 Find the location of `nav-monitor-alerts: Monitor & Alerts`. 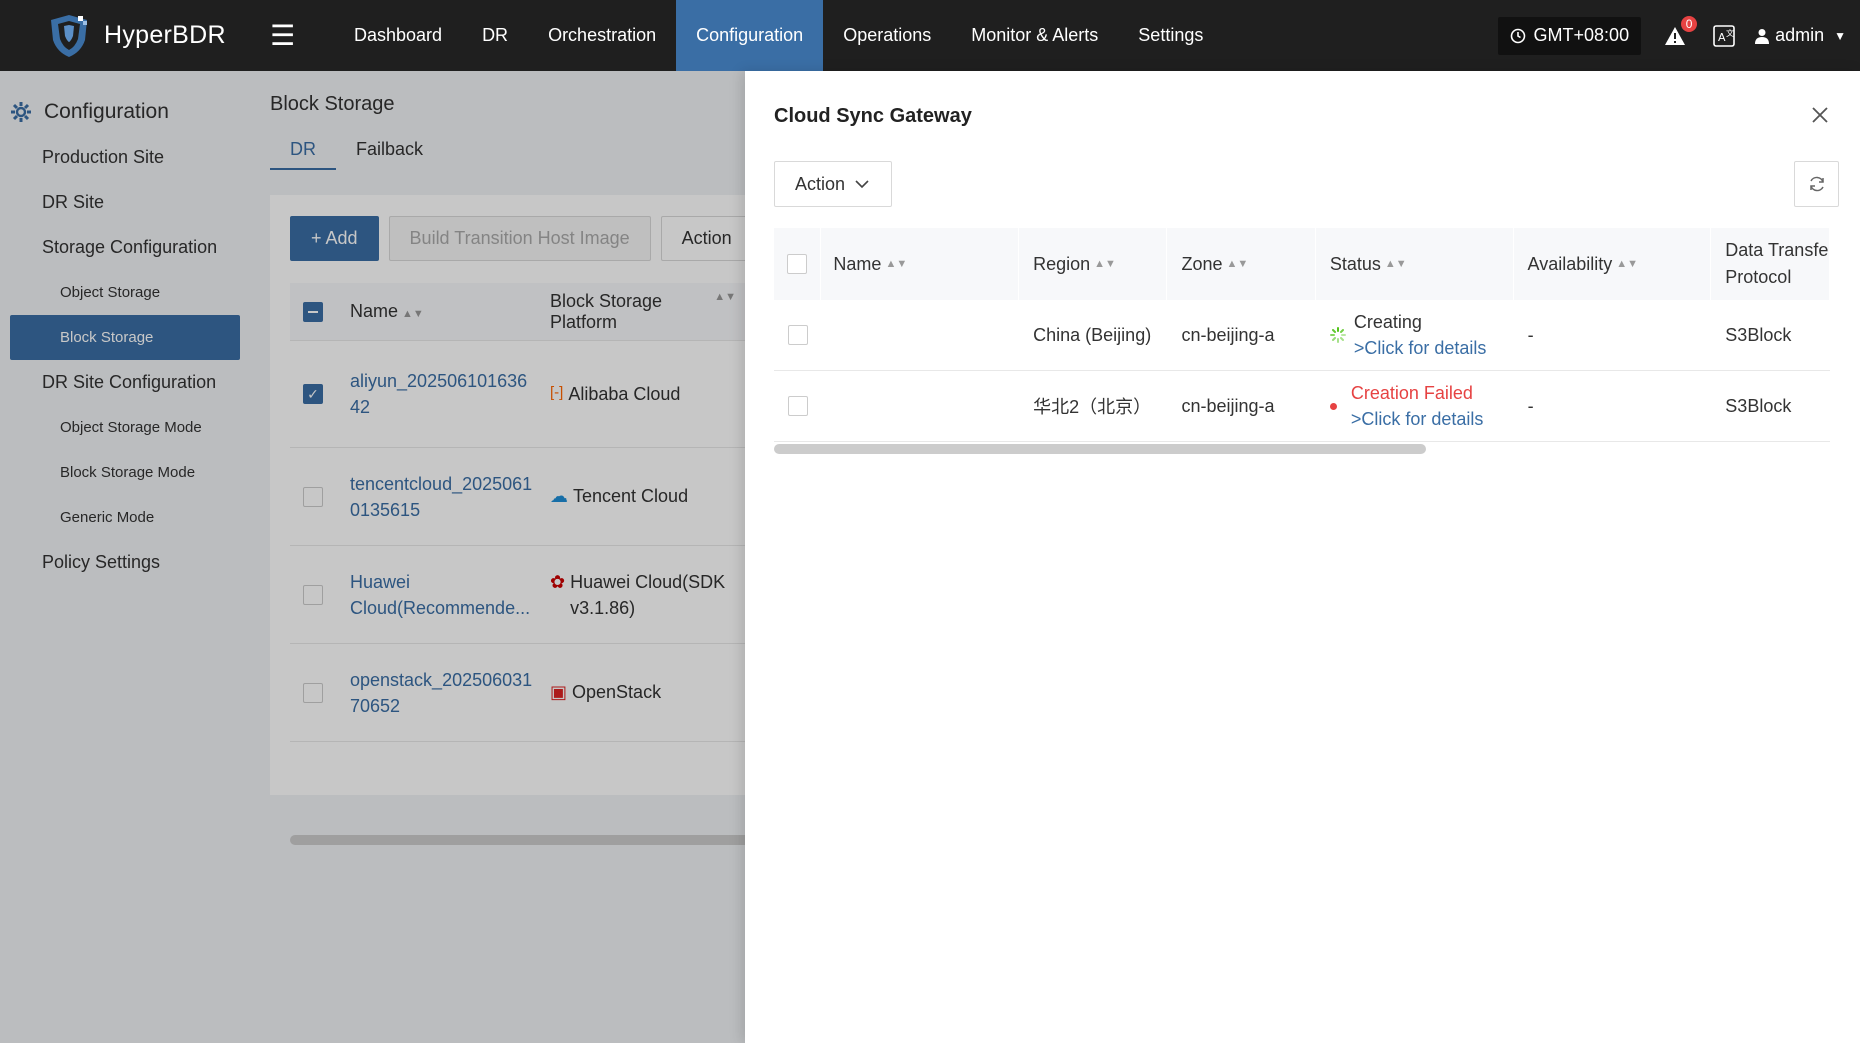

nav-monitor-alerts: Monitor & Alerts is located at coordinates (1034, 35).